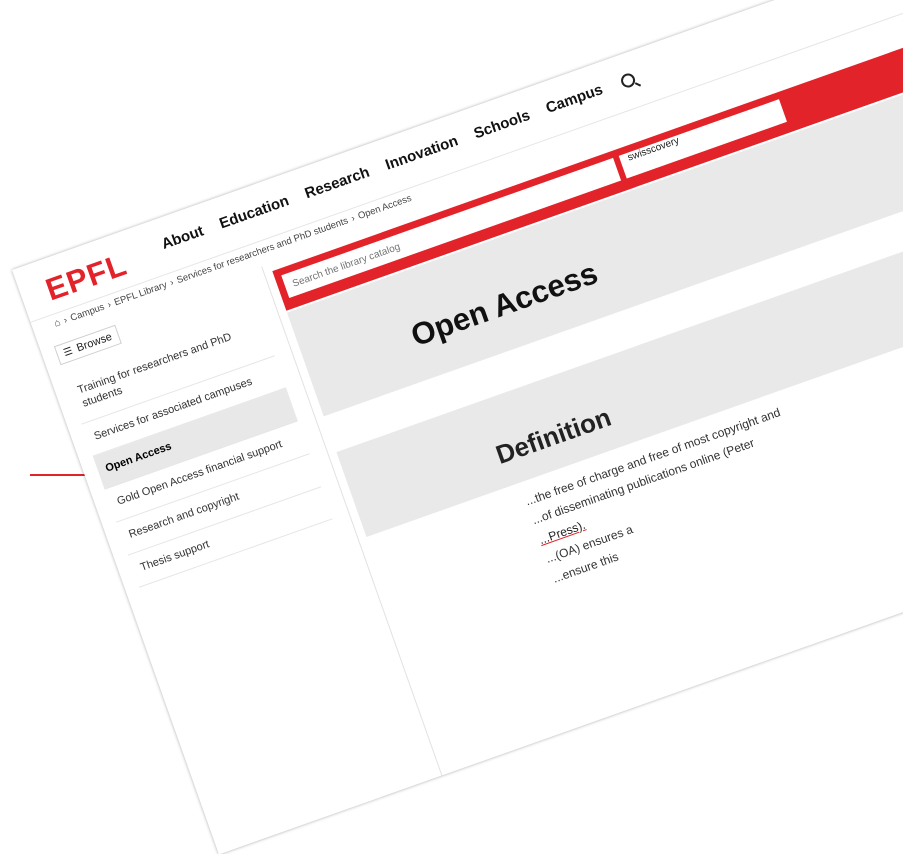  What do you see at coordinates (254, 212) in the screenshot?
I see `nav-education: Education` at bounding box center [254, 212].